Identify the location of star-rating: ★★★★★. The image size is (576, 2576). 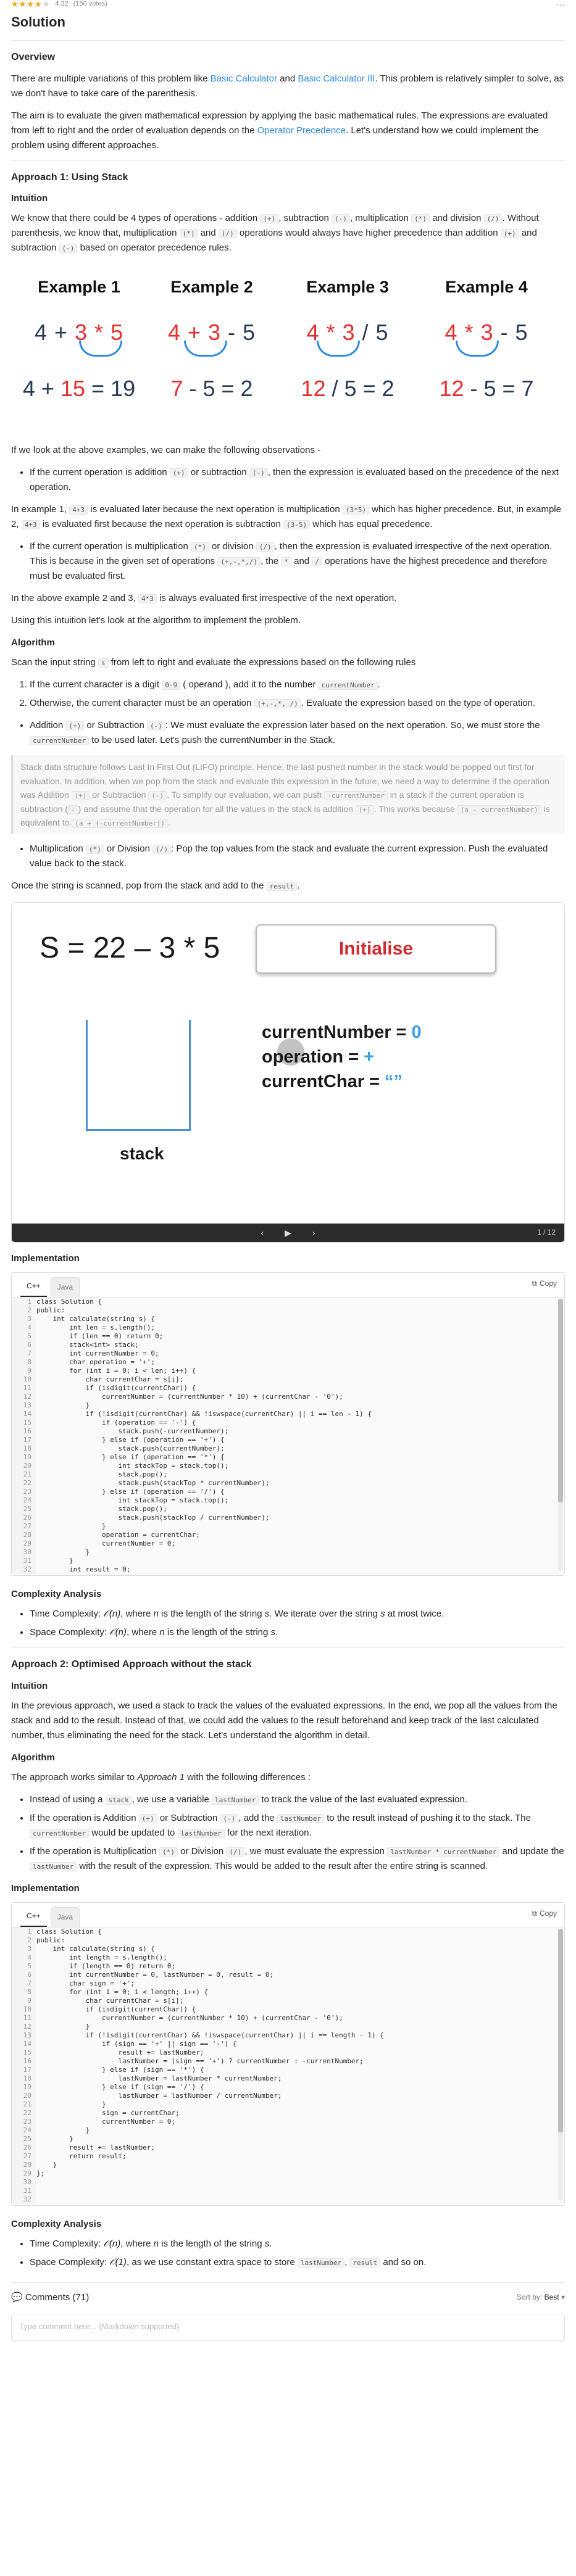
(31, 5).